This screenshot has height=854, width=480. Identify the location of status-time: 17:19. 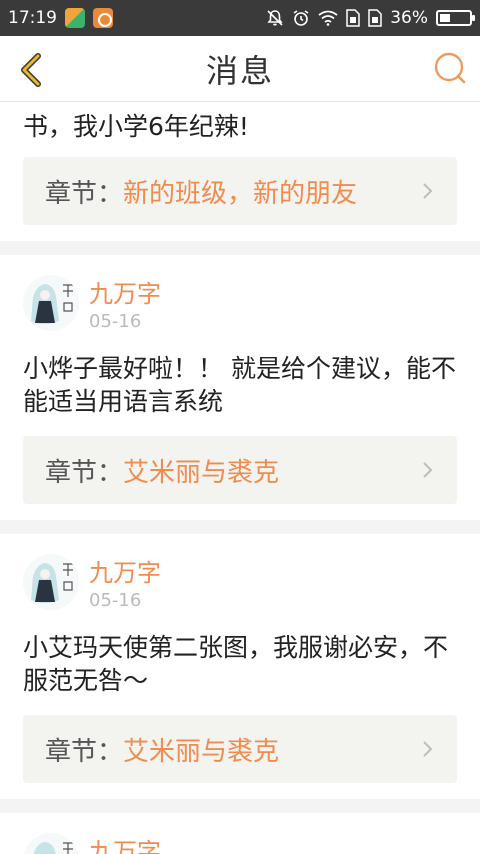
(32, 18).